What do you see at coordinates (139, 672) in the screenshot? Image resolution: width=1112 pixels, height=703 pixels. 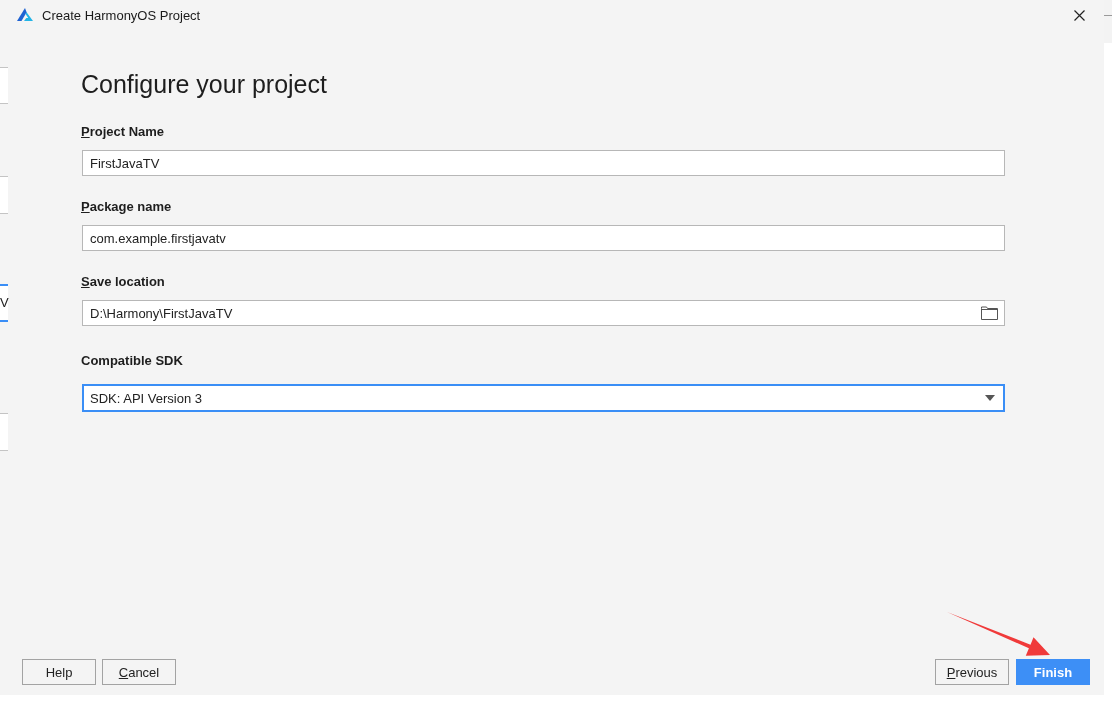 I see `dialog-button: Cancel` at bounding box center [139, 672].